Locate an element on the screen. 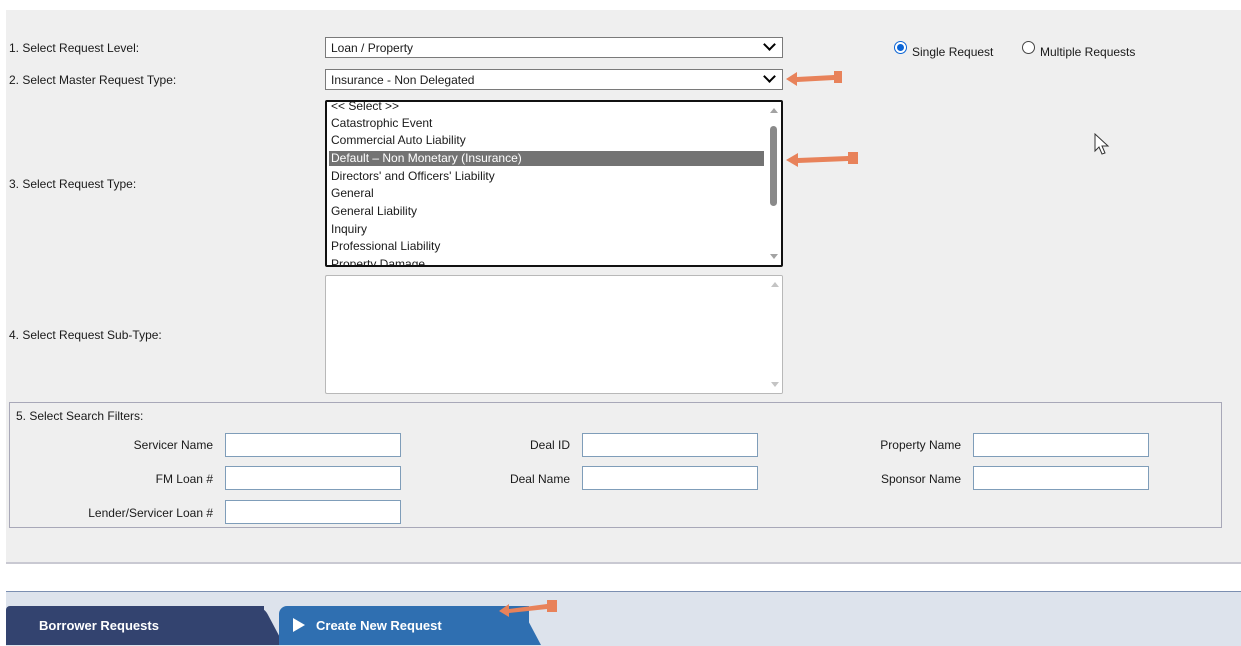 Image resolution: width=1241 pixels, height=646 pixels. play-icon is located at coordinates (299, 625).